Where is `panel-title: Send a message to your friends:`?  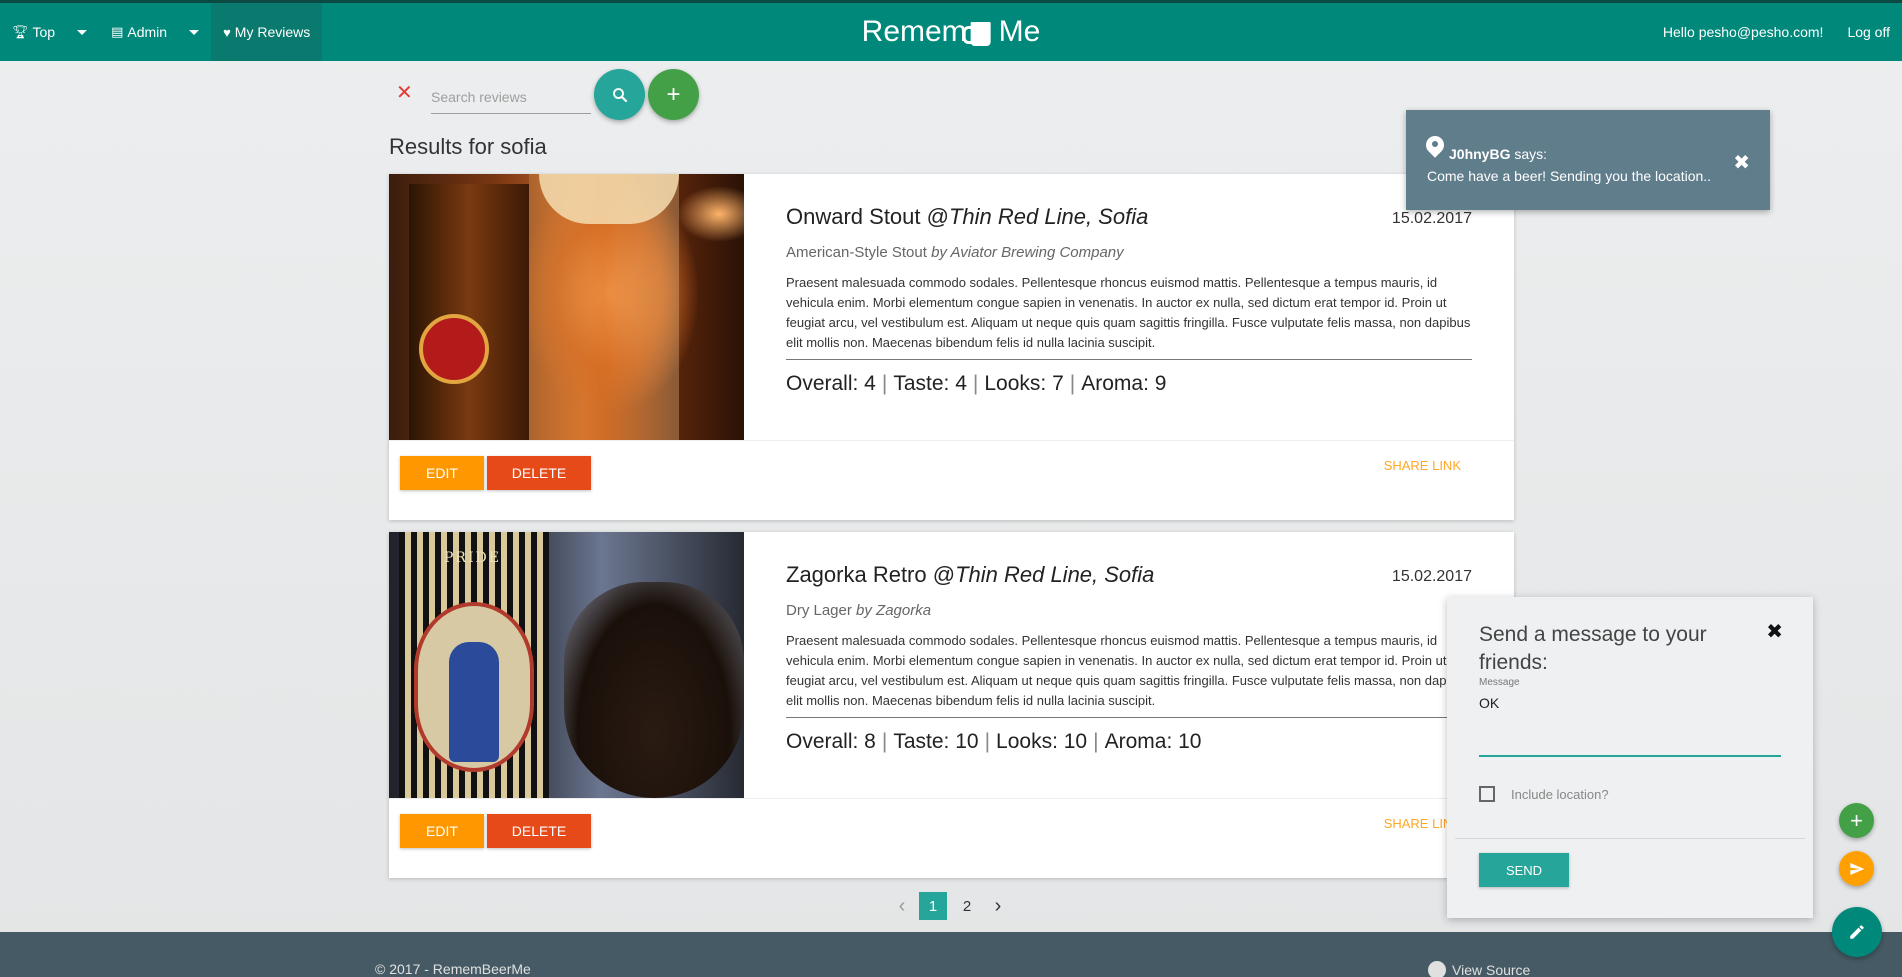
panel-title: Send a message to your friends: is located at coordinates (1593, 648).